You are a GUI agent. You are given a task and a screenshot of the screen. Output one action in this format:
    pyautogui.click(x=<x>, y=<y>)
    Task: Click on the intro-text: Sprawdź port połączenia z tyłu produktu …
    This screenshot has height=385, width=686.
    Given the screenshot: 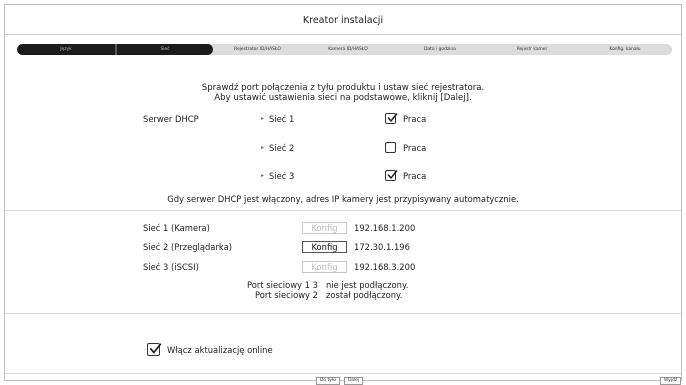 What is the action you would take?
    pyautogui.click(x=343, y=93)
    